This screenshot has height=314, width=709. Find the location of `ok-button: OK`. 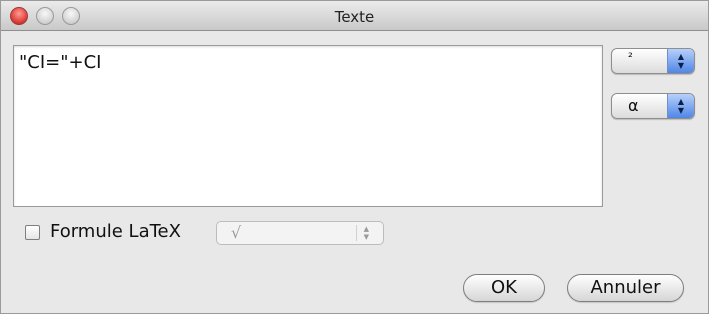

ok-button: OK is located at coordinates (504, 288).